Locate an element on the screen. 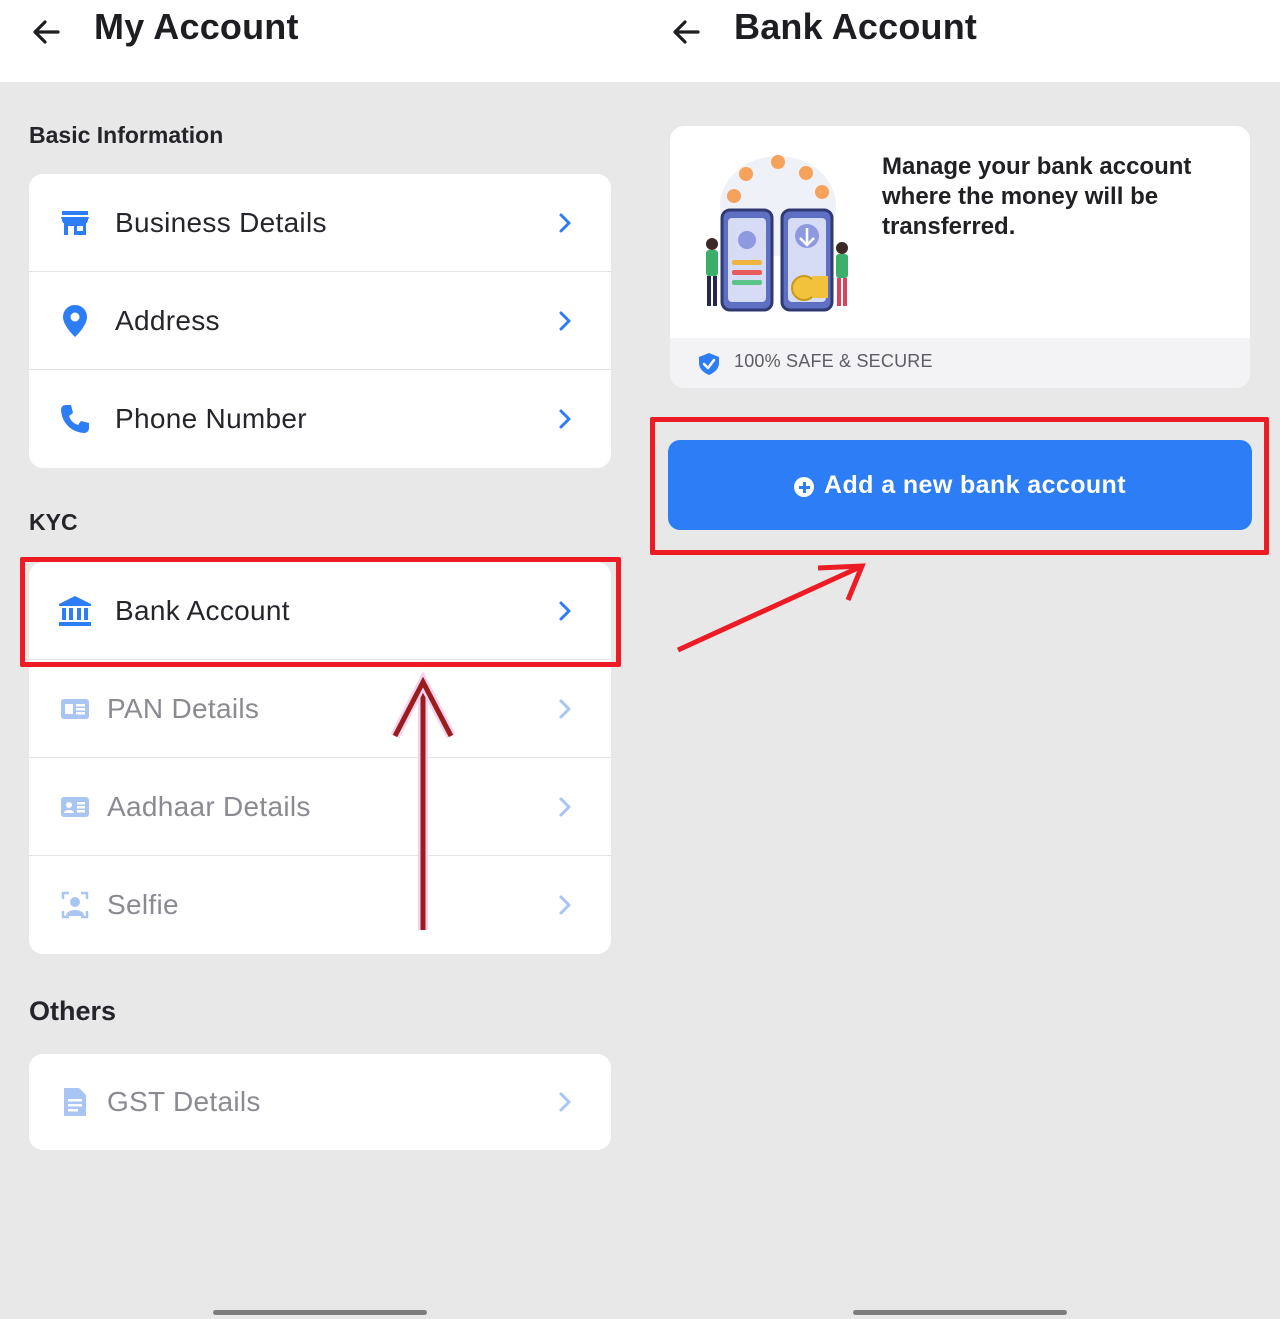 This screenshot has width=1280, height=1319. list-item-label: PAN Details is located at coordinates (183, 708).